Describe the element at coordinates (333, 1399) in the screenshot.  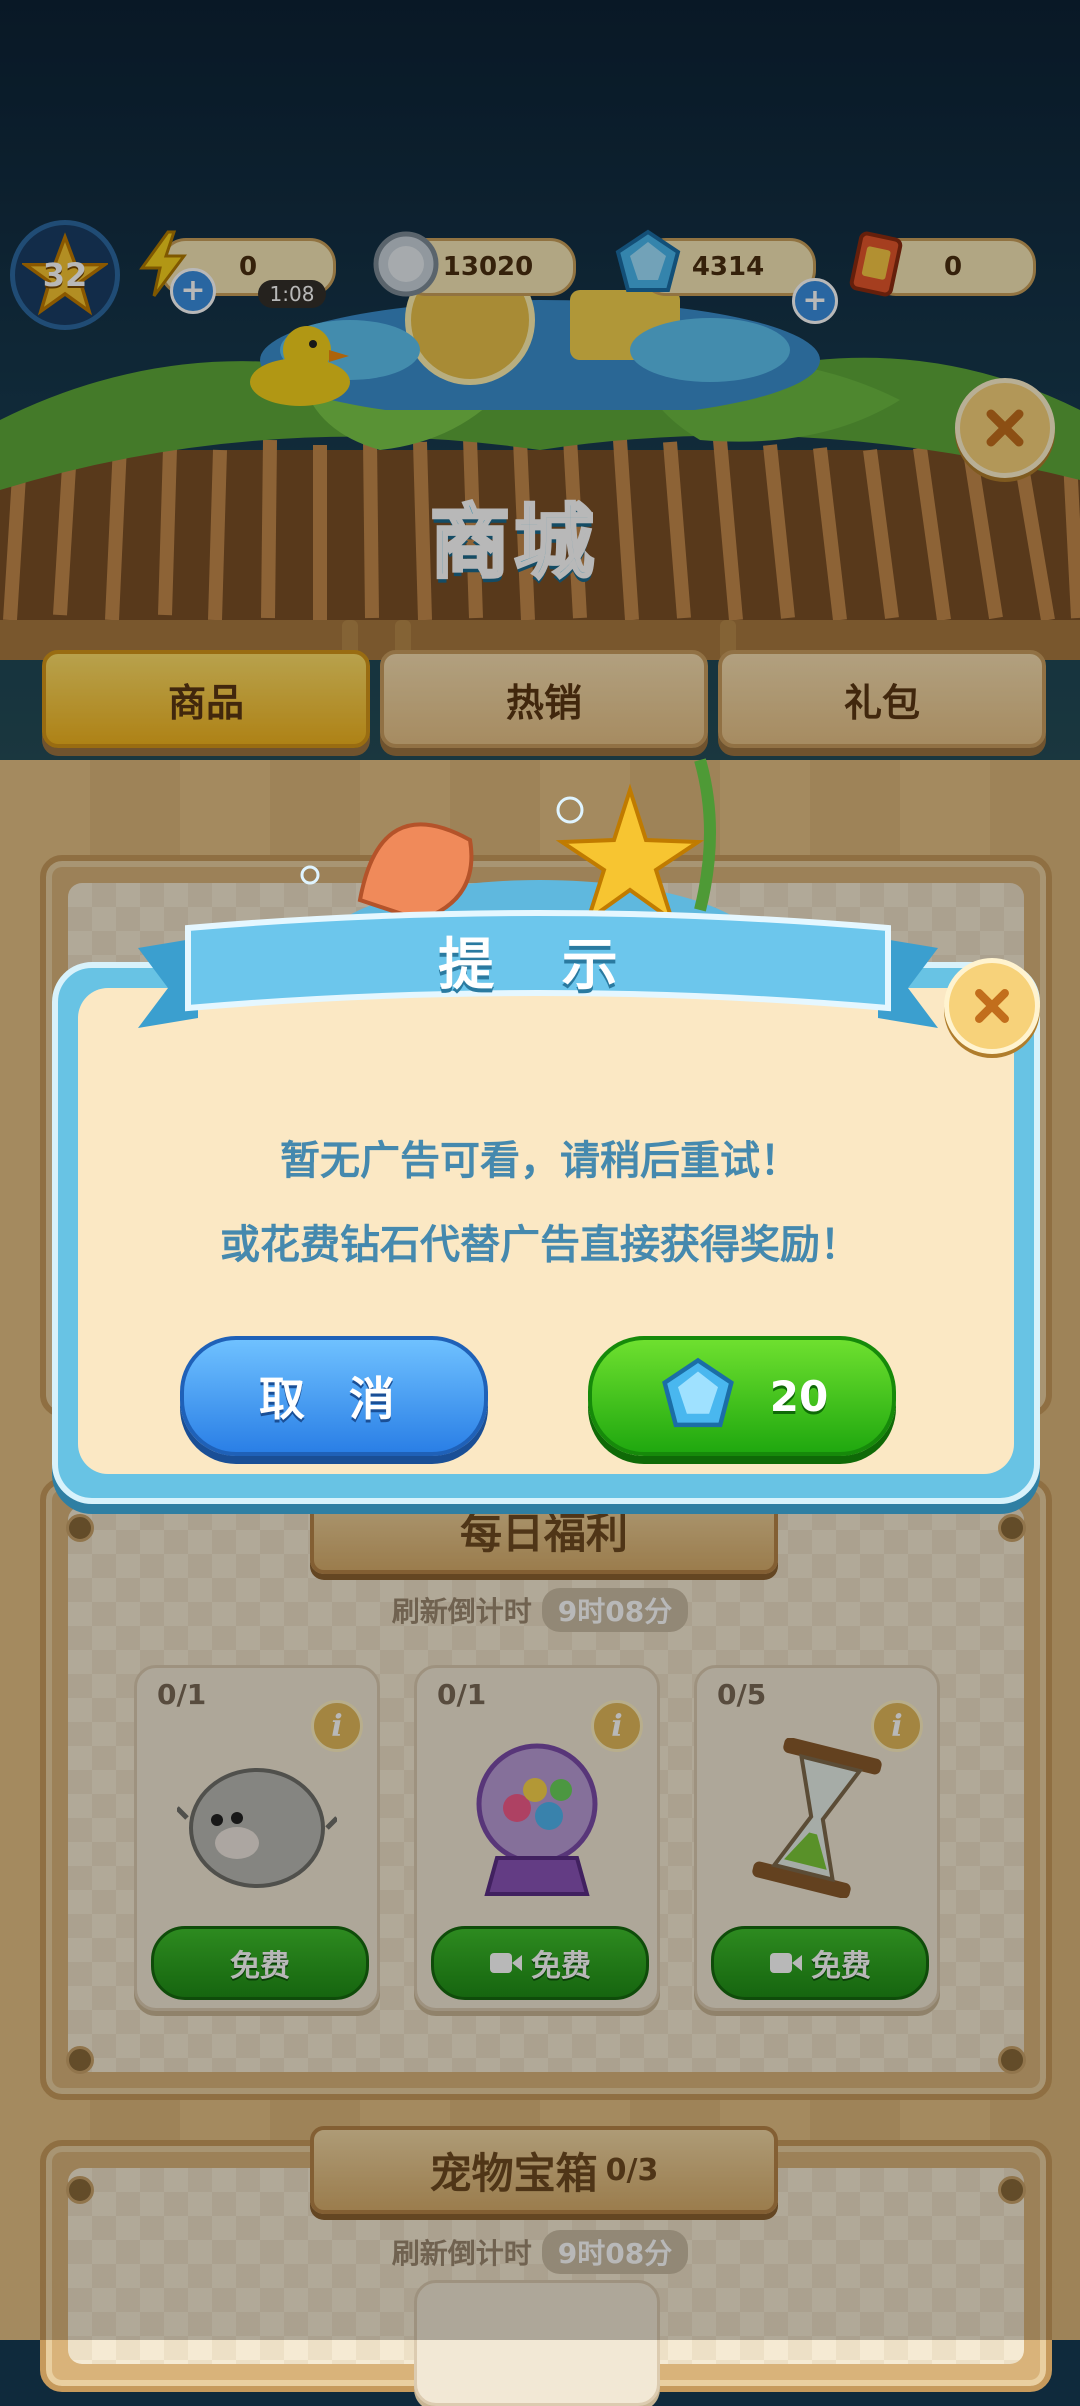
I see `cancel-button-label: 取 消` at that location.